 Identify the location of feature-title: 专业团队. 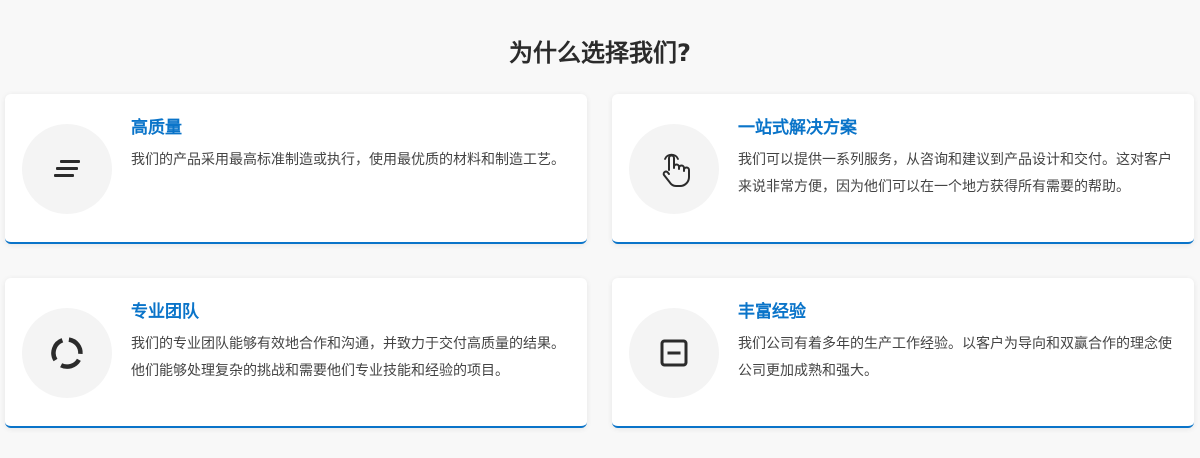
(165, 312).